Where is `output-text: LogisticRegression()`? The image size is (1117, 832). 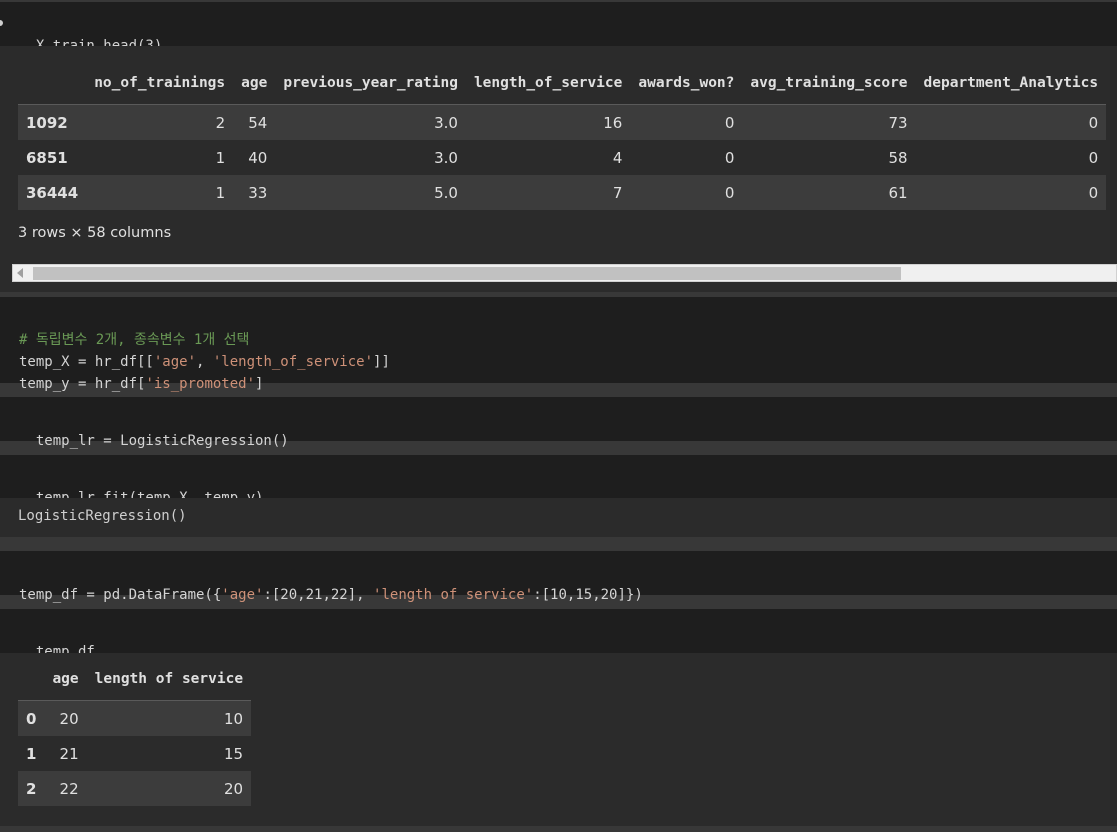 output-text: LogisticRegression() is located at coordinates (102, 516).